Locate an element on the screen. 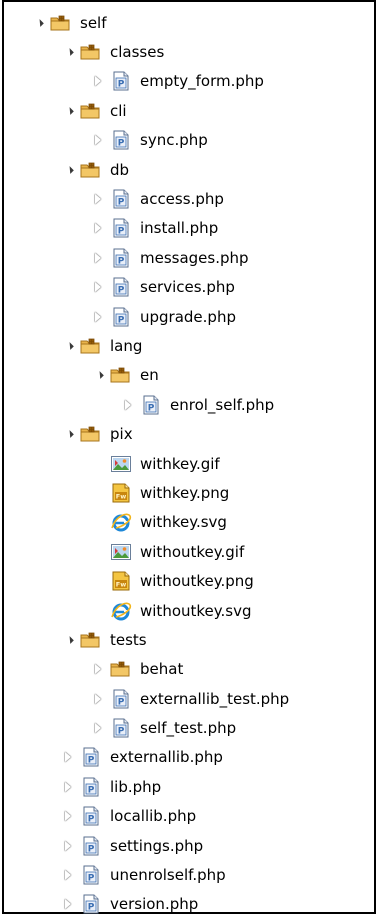 This screenshot has height=919, width=381. tree-item-label: messages.php is located at coordinates (194, 257).